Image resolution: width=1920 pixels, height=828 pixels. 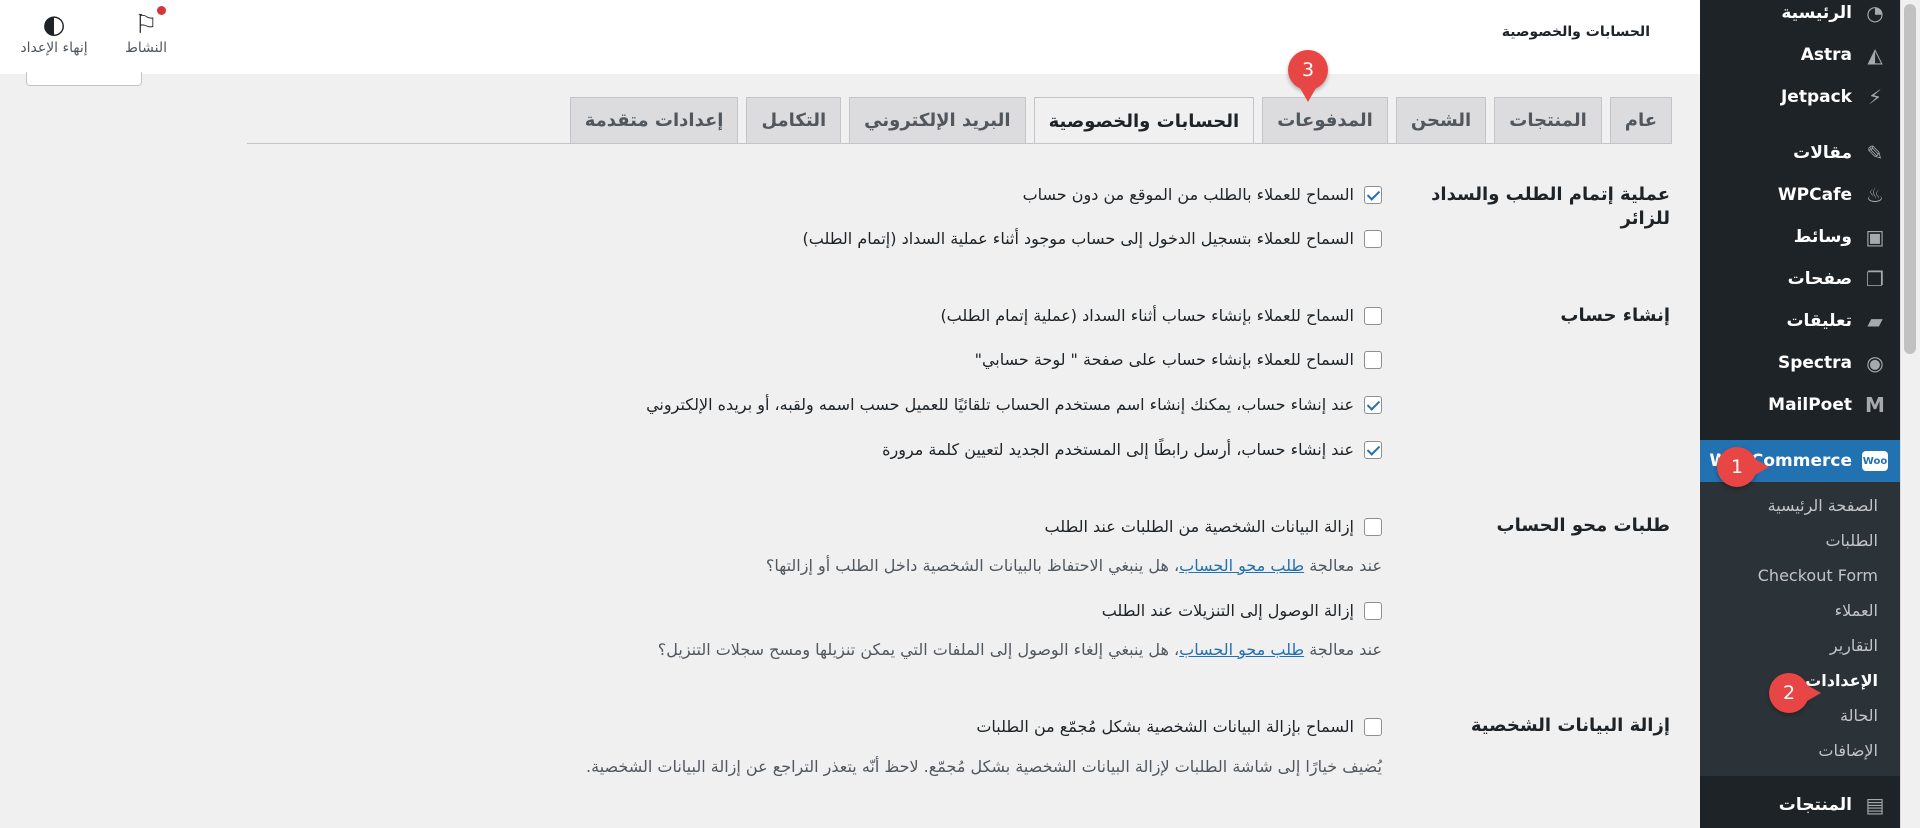 I want to click on comments-icon: ▰, so click(x=1875, y=321).